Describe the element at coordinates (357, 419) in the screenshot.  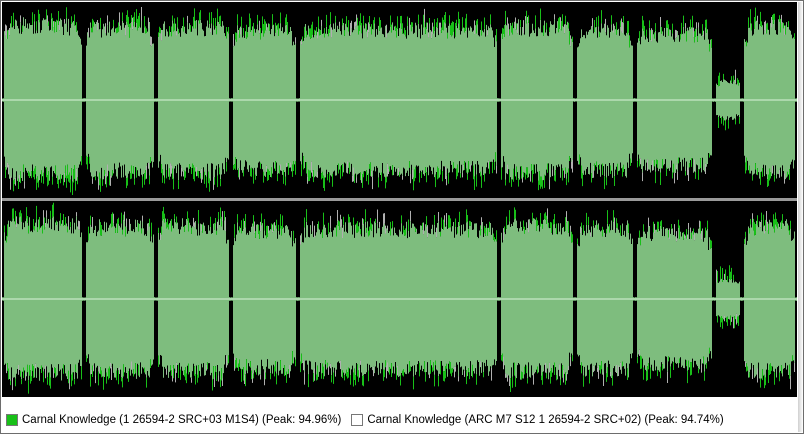
I see `legend-swatch-series-b` at that location.